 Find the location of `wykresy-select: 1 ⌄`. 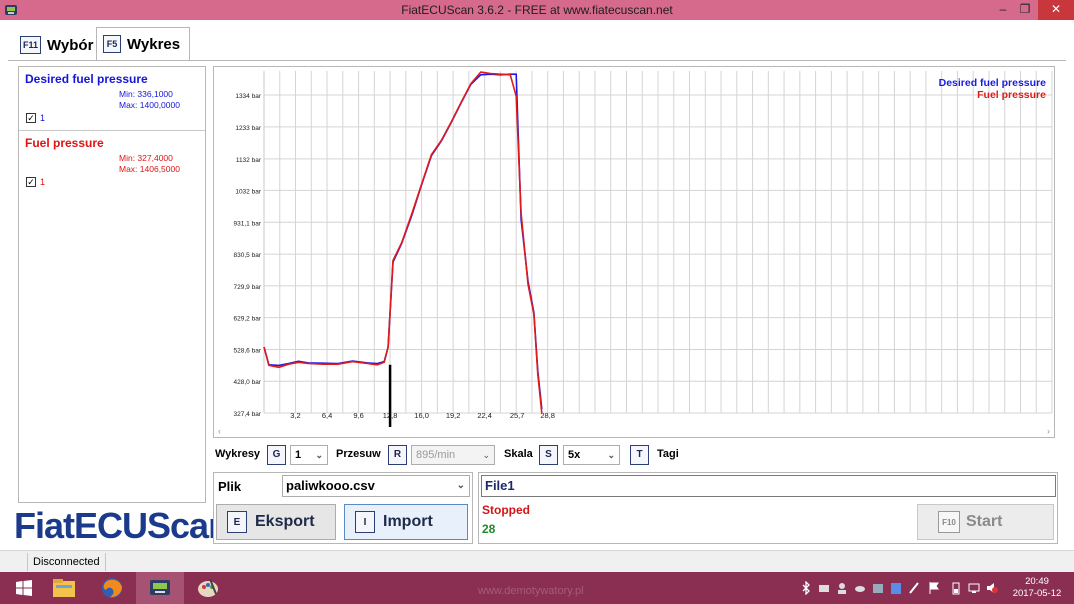

wykresy-select: 1 ⌄ is located at coordinates (309, 455).